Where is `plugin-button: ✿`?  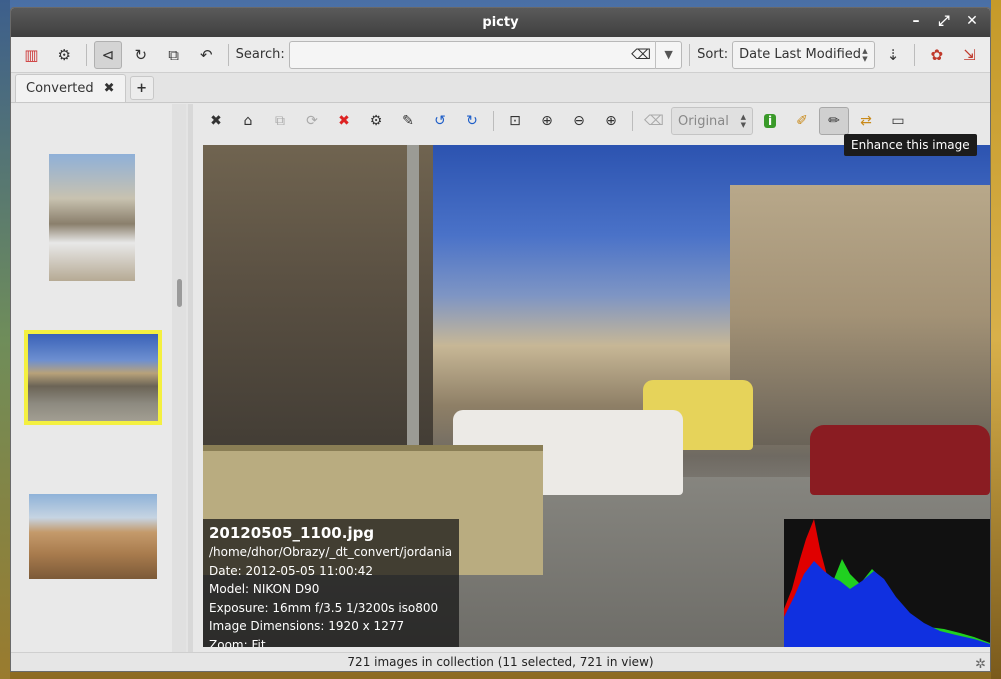 plugin-button: ✿ is located at coordinates (936, 55).